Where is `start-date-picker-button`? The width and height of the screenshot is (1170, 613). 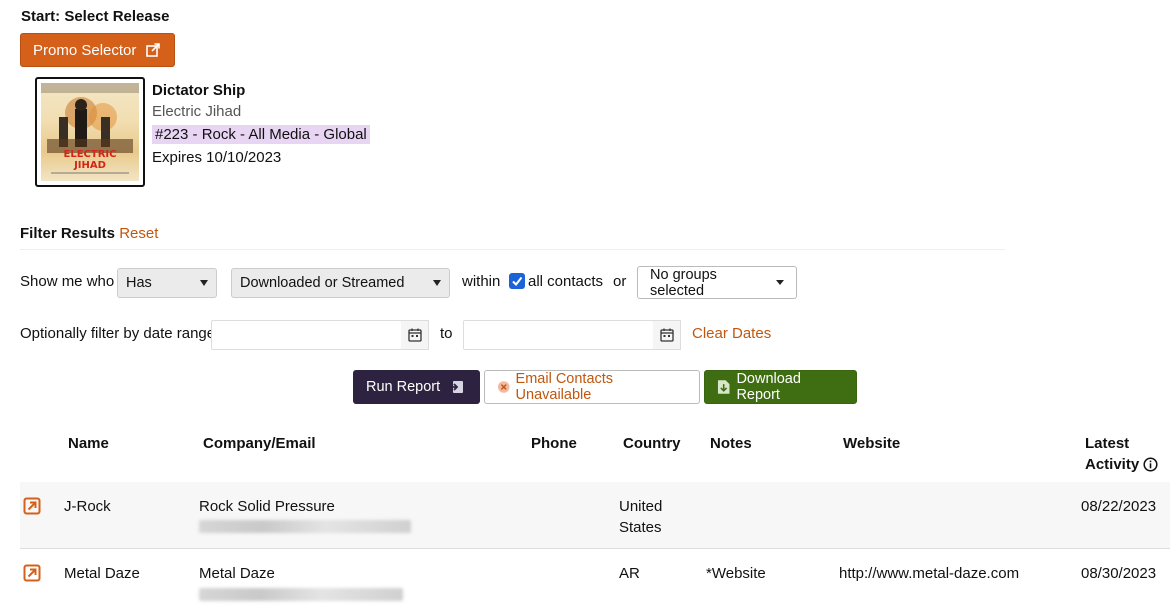 start-date-picker-button is located at coordinates (415, 335).